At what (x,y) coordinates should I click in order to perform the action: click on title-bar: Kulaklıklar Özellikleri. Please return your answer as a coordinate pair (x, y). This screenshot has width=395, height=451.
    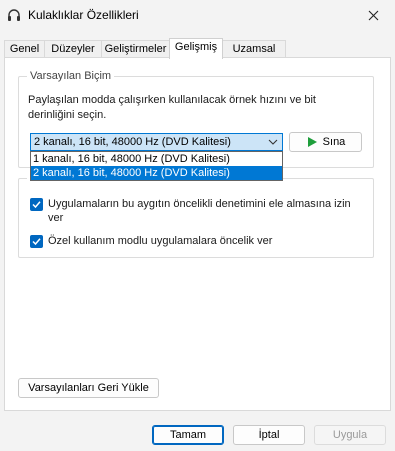
    Looking at the image, I should click on (197, 15).